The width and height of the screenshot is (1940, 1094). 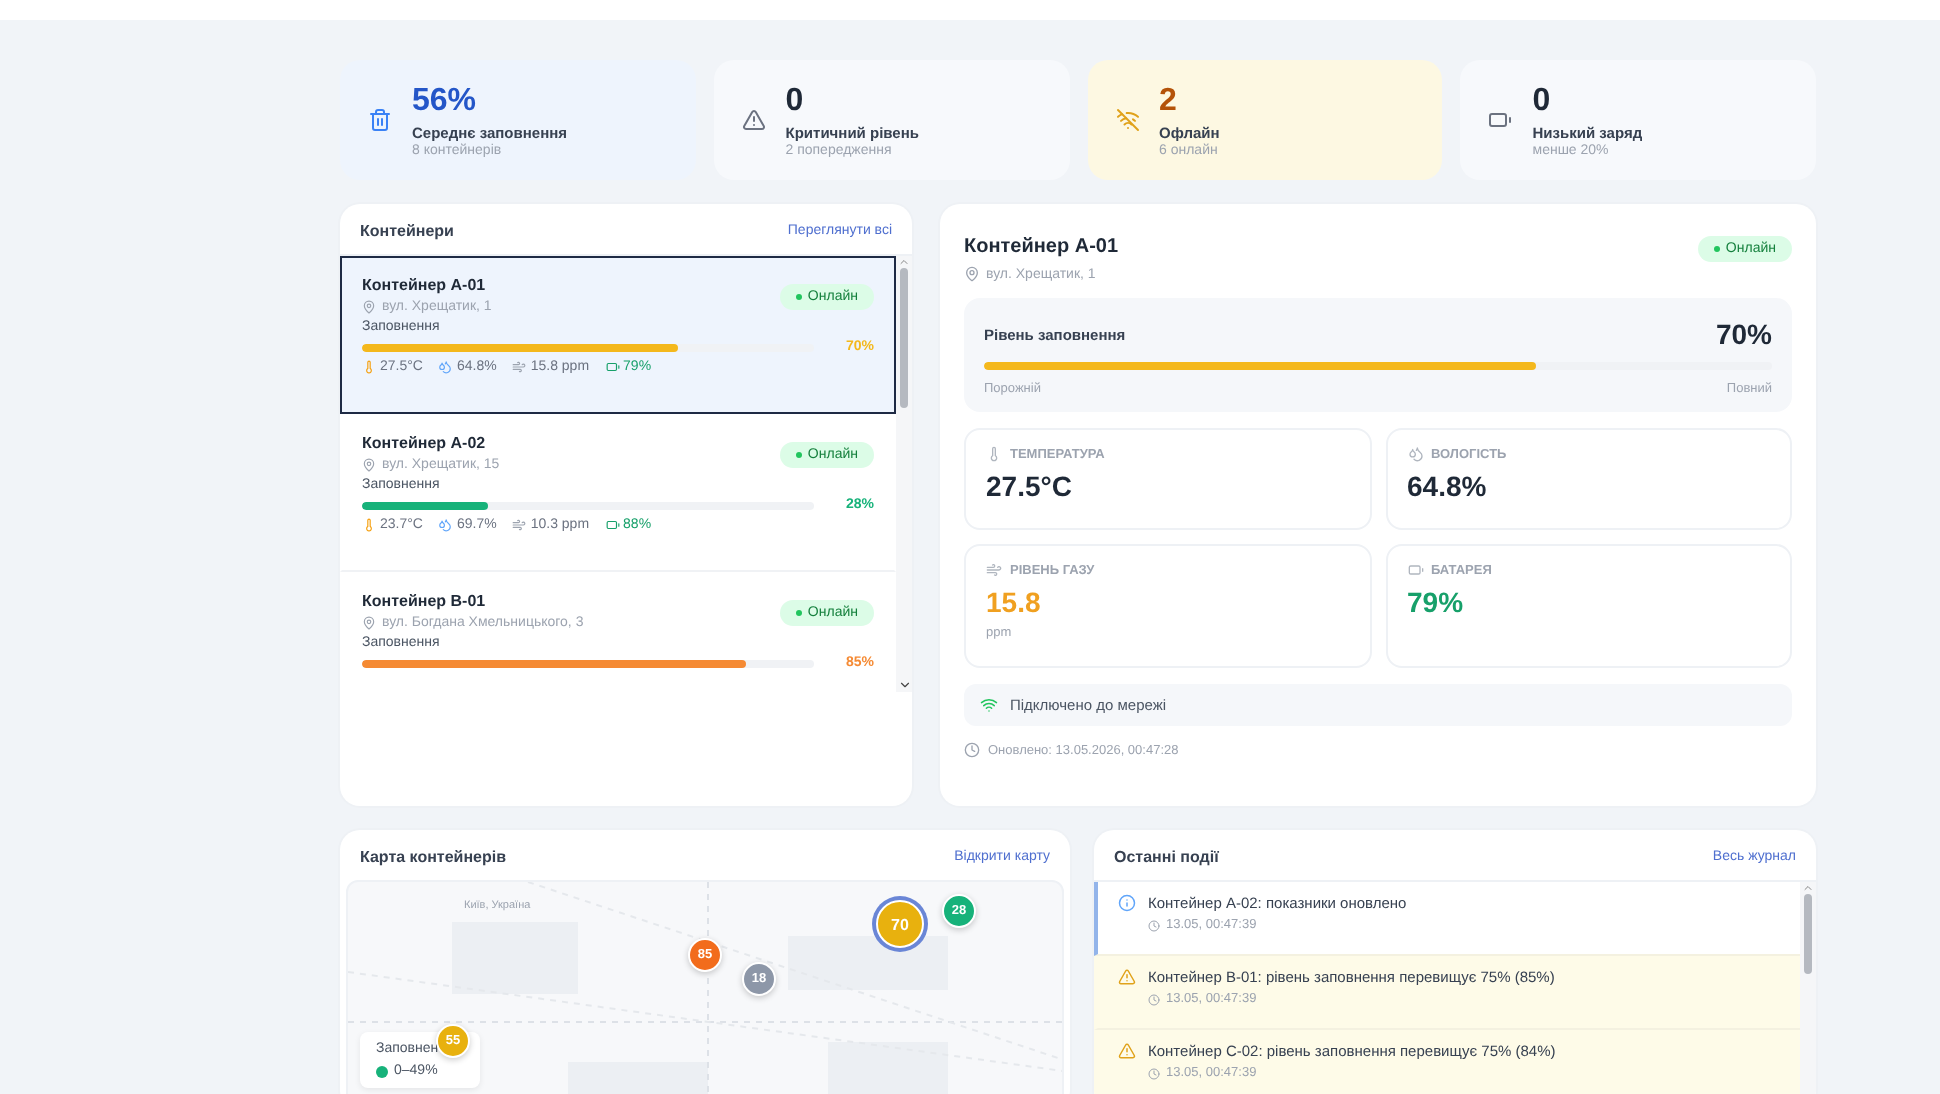 I want to click on stat-value: 56%, so click(x=445, y=101).